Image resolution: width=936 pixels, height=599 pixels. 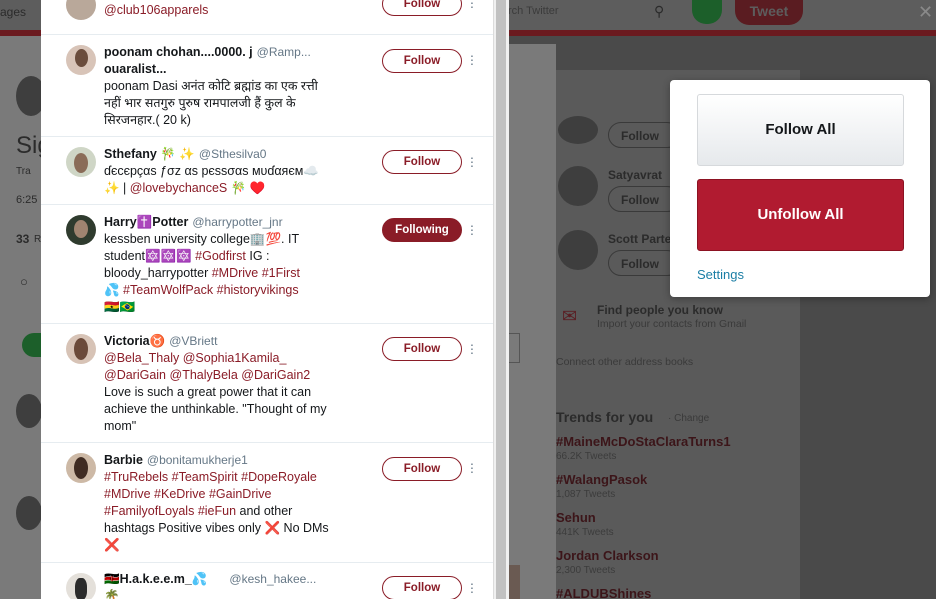 What do you see at coordinates (275, 375) in the screenshot?
I see `mention-link: @DariGain2` at bounding box center [275, 375].